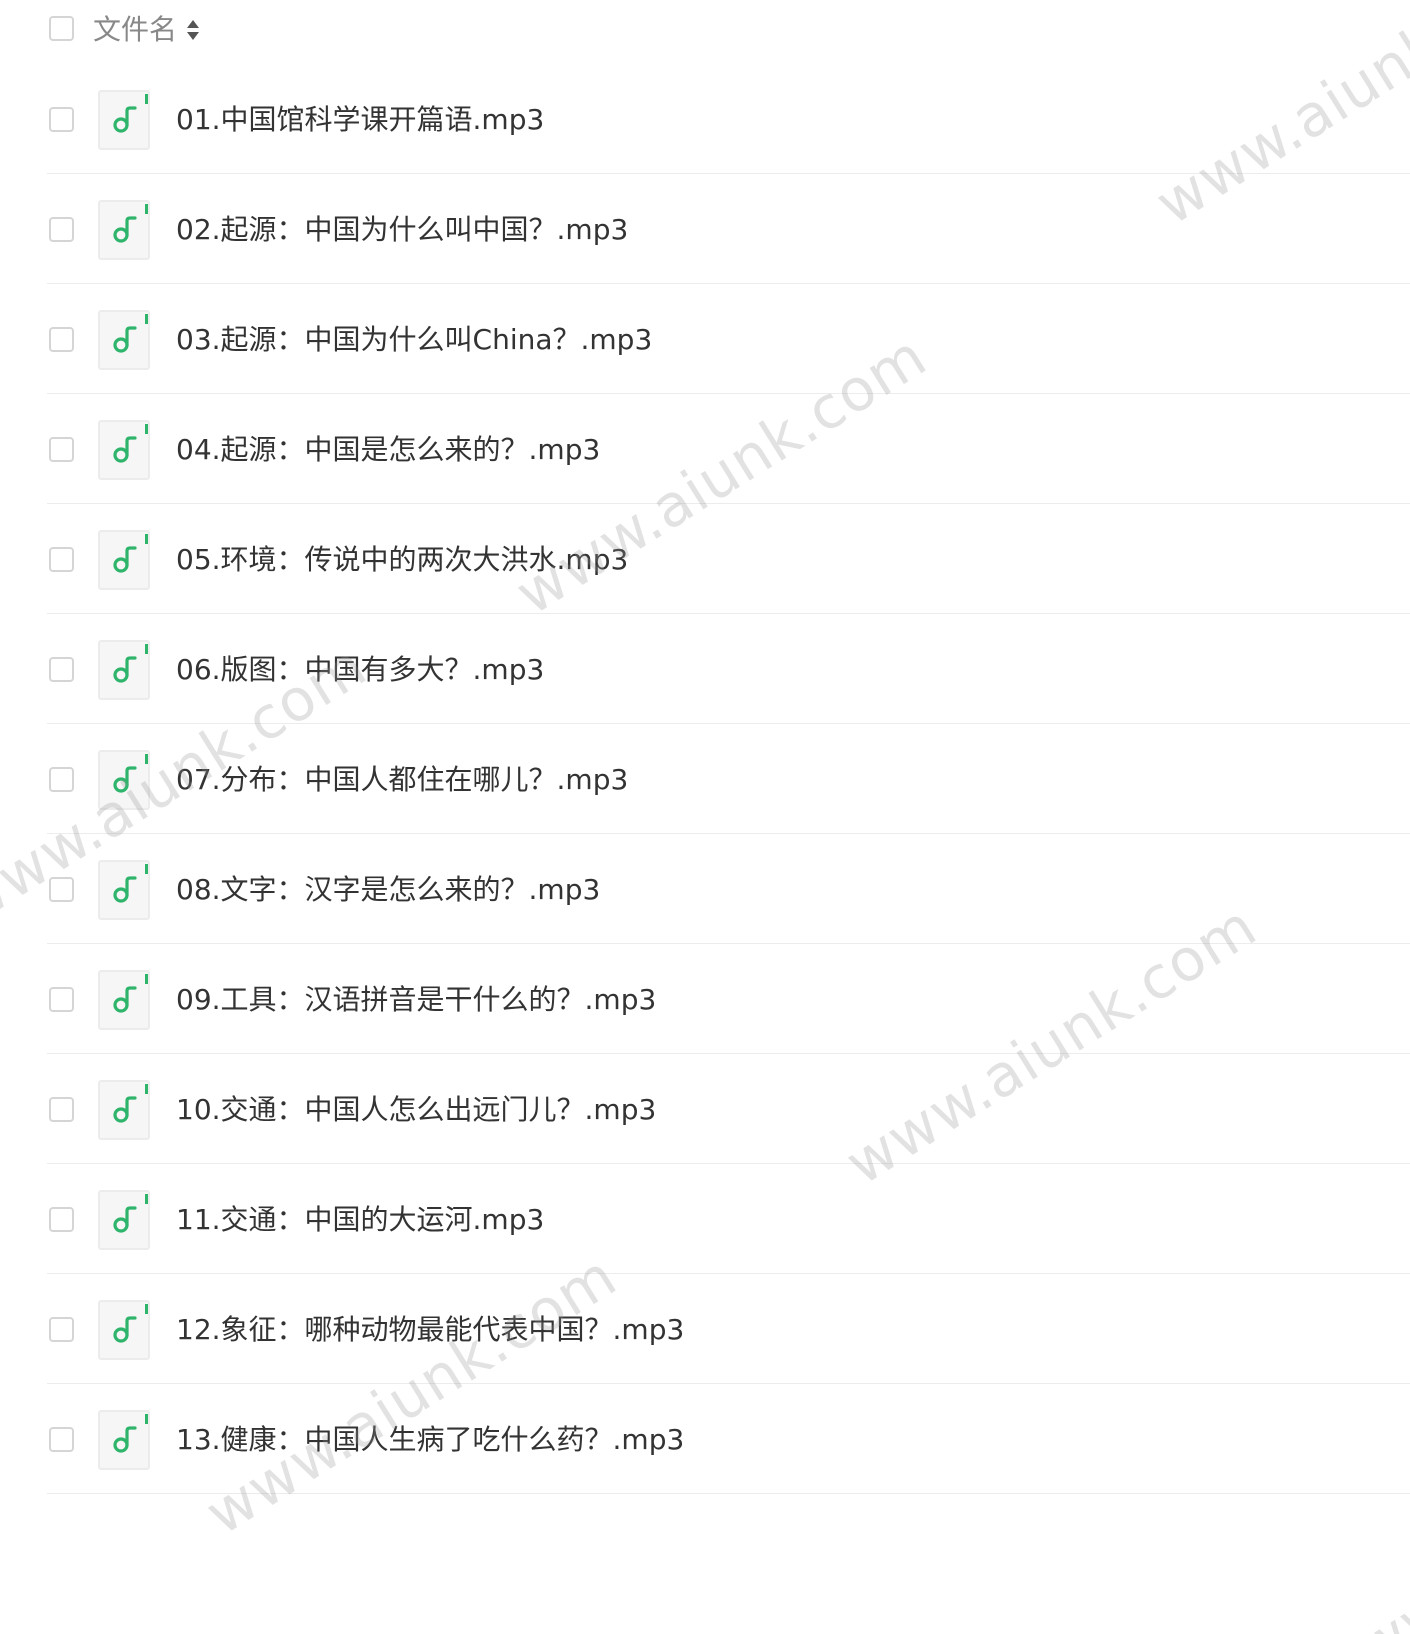  What do you see at coordinates (193, 30) in the screenshot?
I see `sort-up-down-icon` at bounding box center [193, 30].